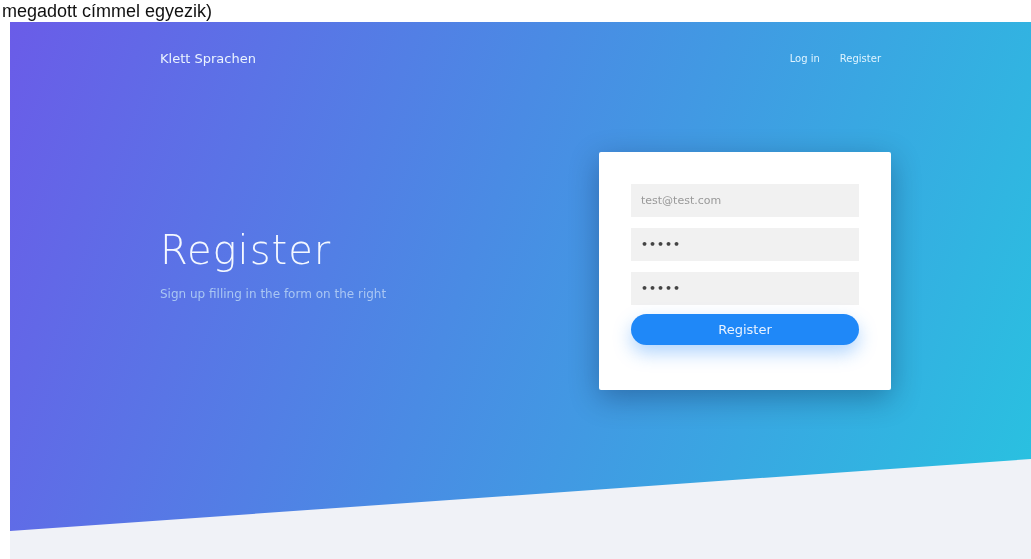 This screenshot has height=559, width=1031. Describe the element at coordinates (273, 294) in the screenshot. I see `subtitle-text: Sign up filling in the form on the right` at that location.